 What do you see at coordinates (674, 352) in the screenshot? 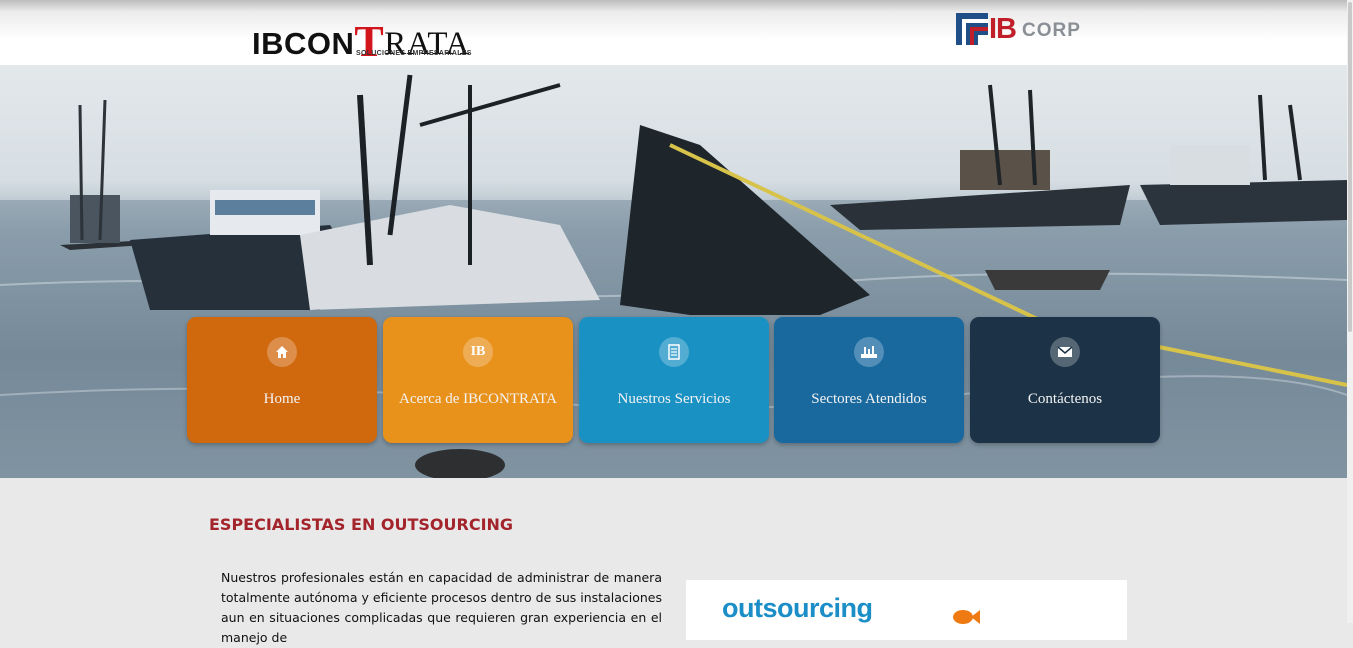
I see `document-icon` at bounding box center [674, 352].